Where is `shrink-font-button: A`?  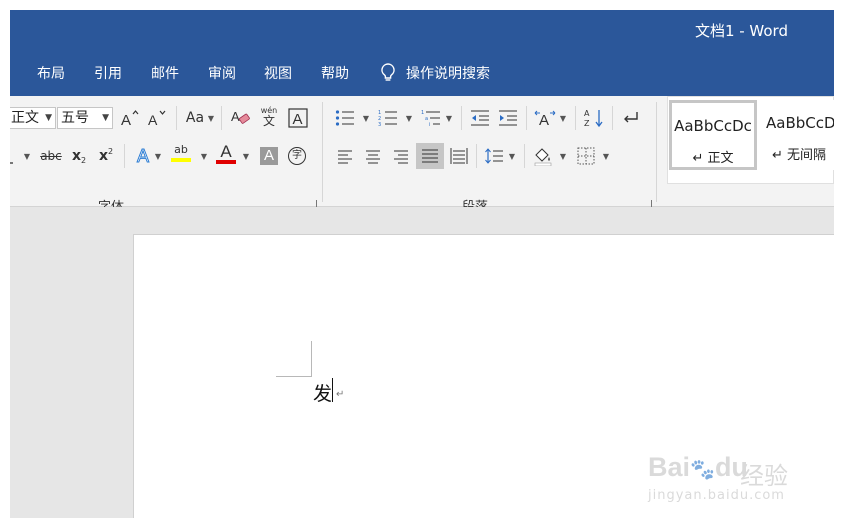 shrink-font-button: A is located at coordinates (156, 118).